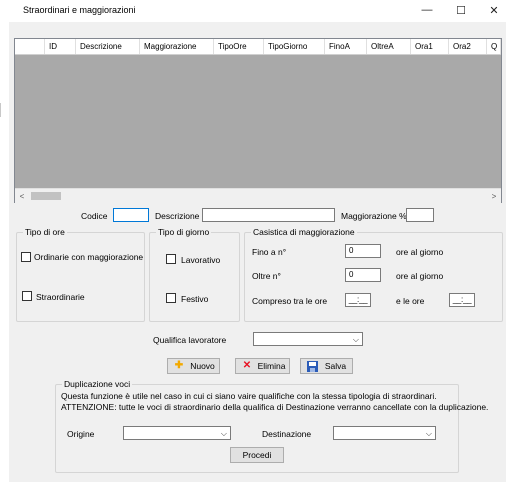  What do you see at coordinates (108, 46) in the screenshot?
I see `column-header-descrizione: Descrizione` at bounding box center [108, 46].